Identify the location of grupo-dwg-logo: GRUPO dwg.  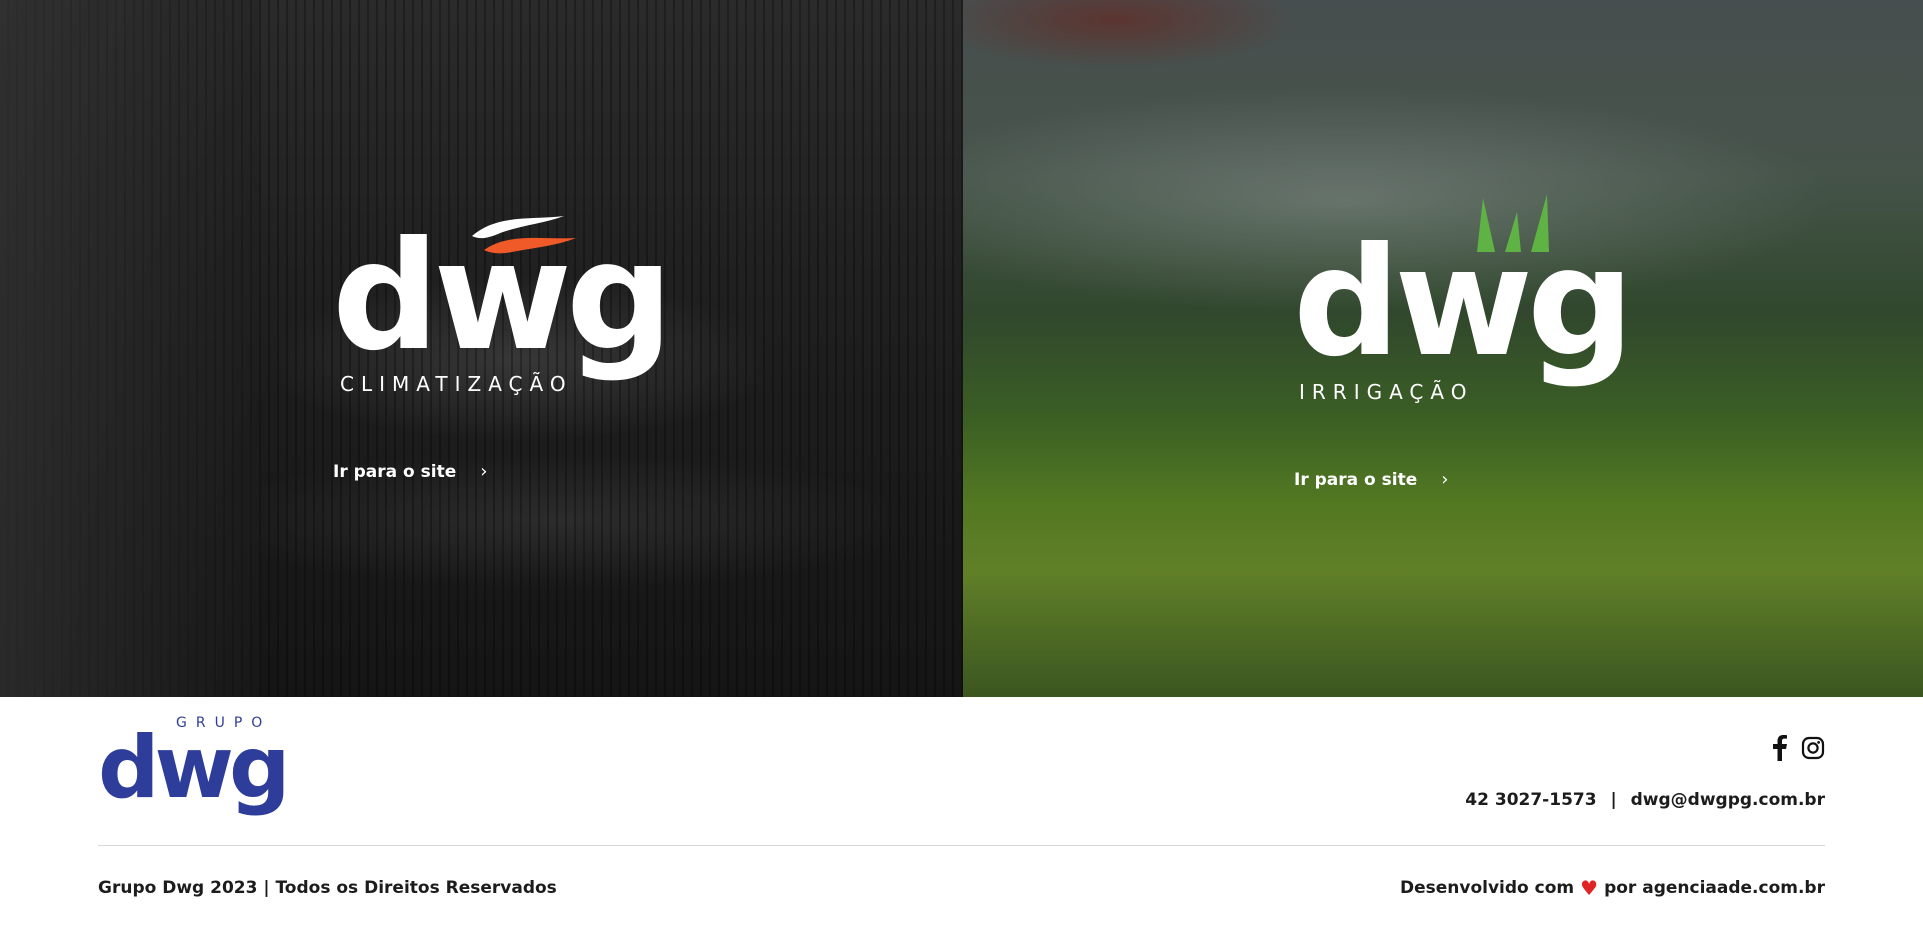
(198, 765).